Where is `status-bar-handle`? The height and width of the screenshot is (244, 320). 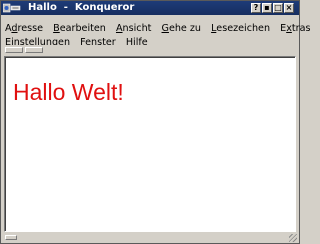 status-bar-handle is located at coordinates (11, 237).